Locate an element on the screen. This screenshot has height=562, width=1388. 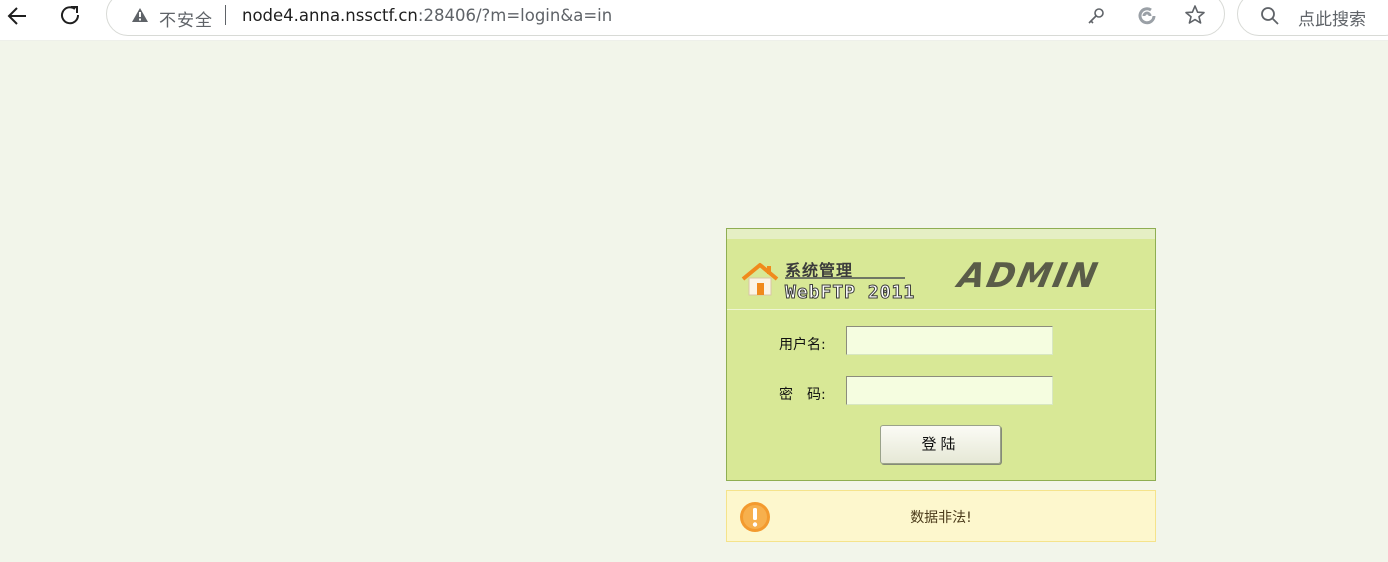
header-rule is located at coordinates (845, 278).